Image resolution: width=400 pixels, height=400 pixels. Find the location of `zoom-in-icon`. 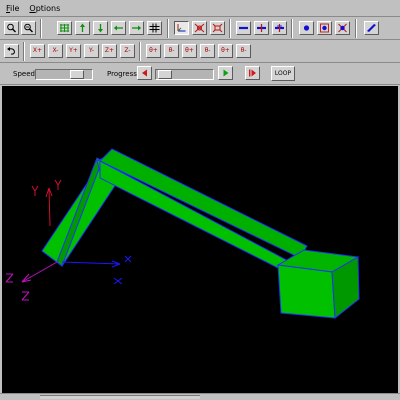

zoom-in-icon is located at coordinates (11, 28).